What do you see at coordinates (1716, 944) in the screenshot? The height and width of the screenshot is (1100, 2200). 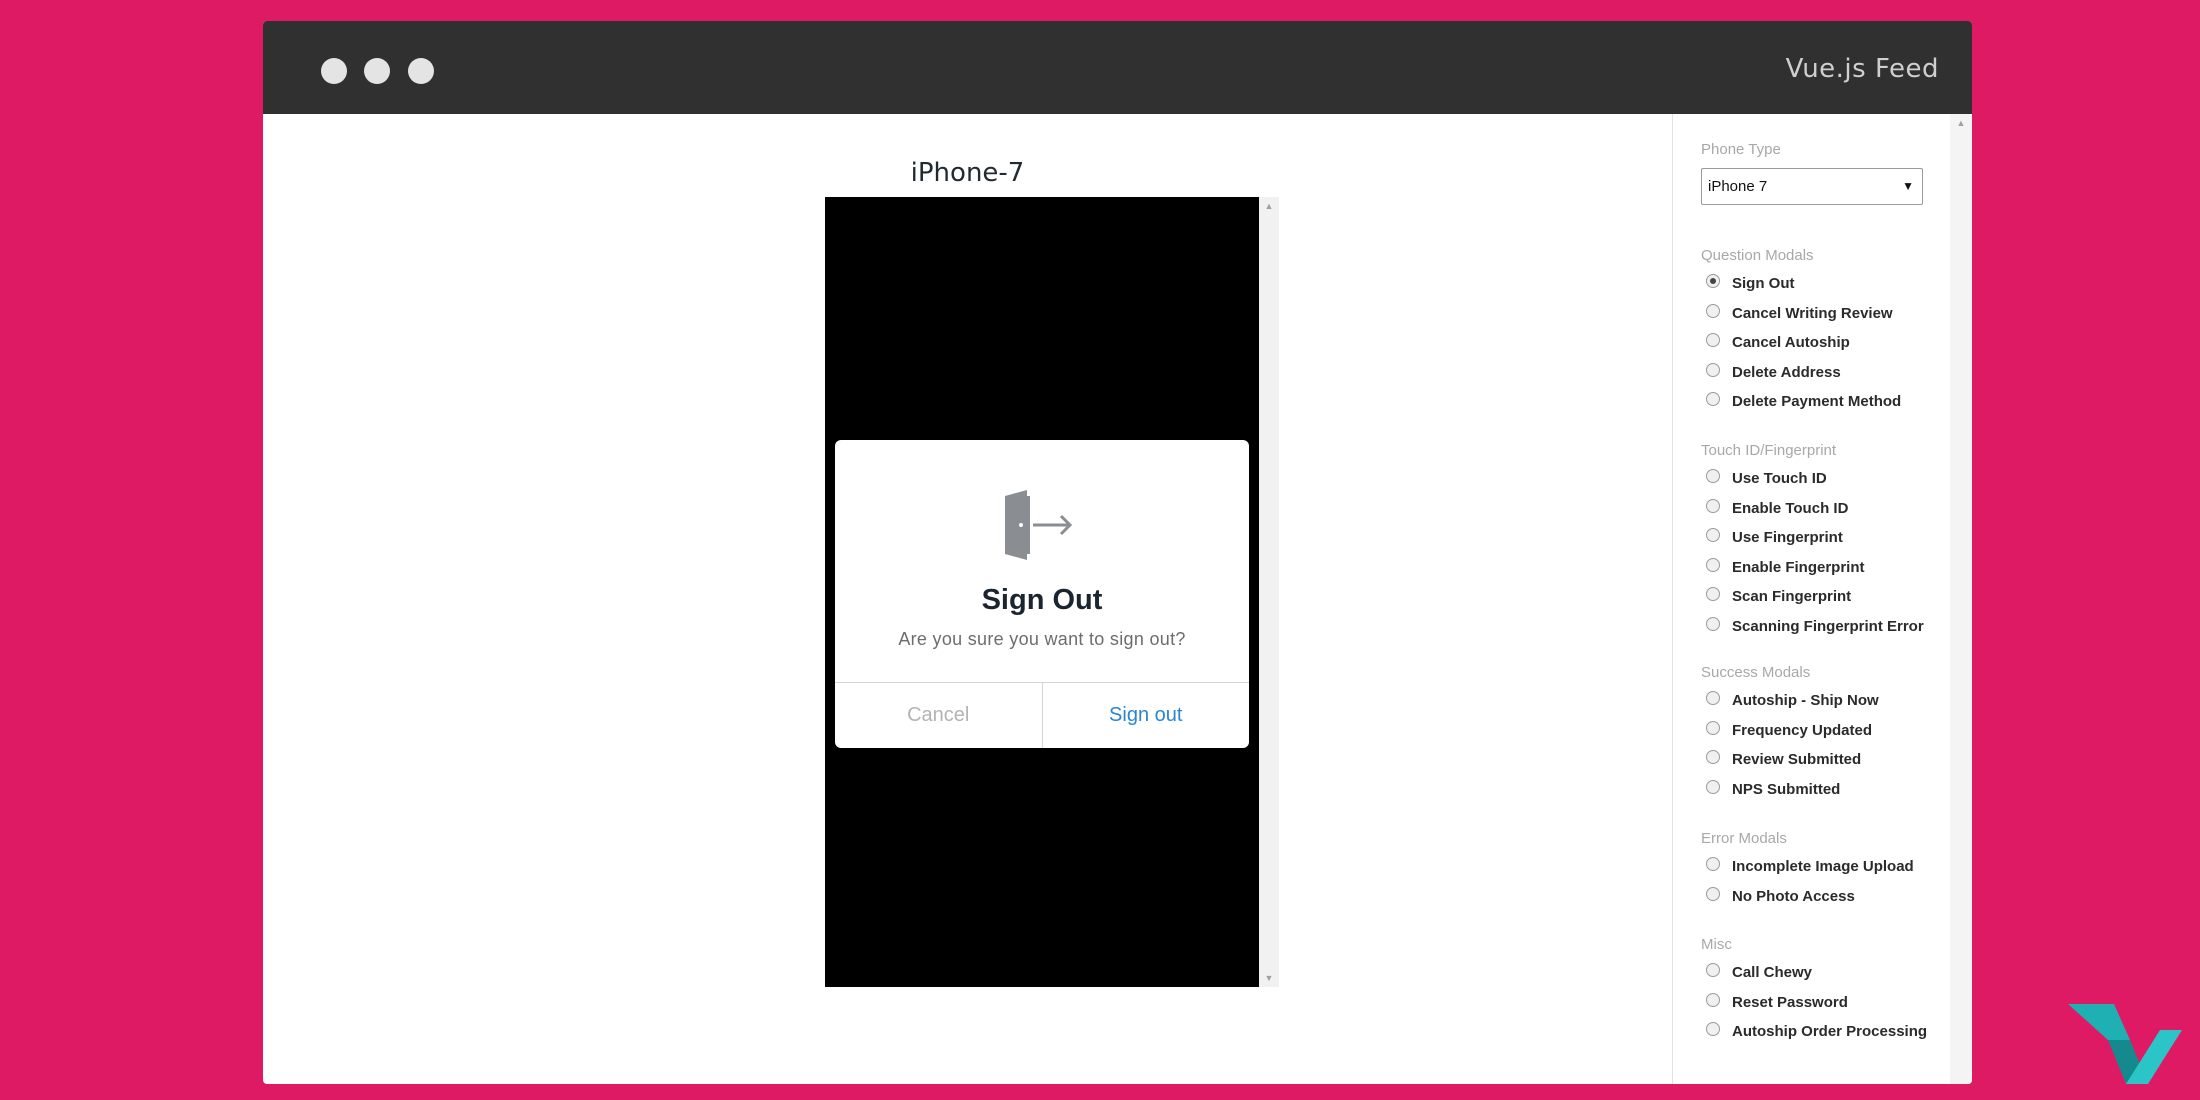 I see `group-label: Misc` at bounding box center [1716, 944].